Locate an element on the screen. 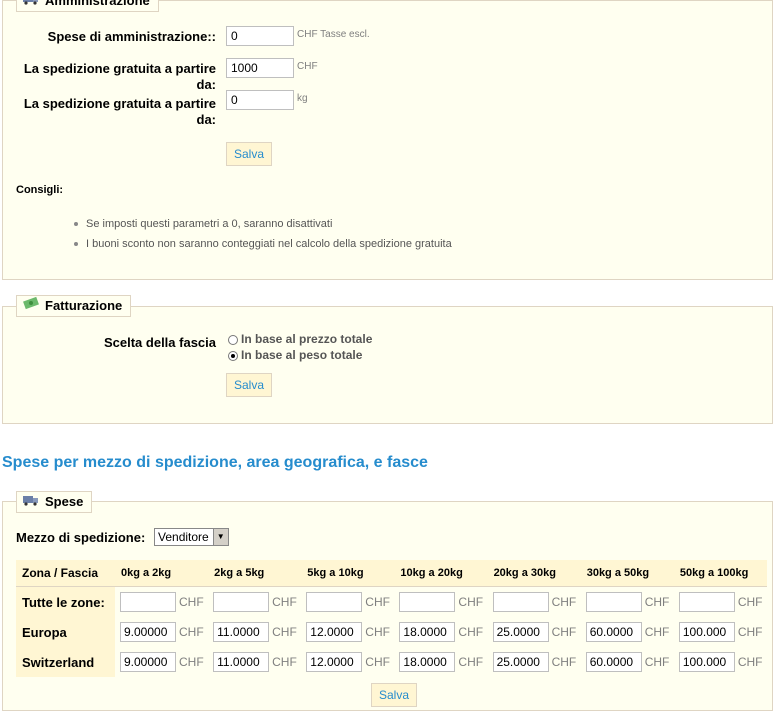  zone-name: Tutte le zone: is located at coordinates (65, 601).